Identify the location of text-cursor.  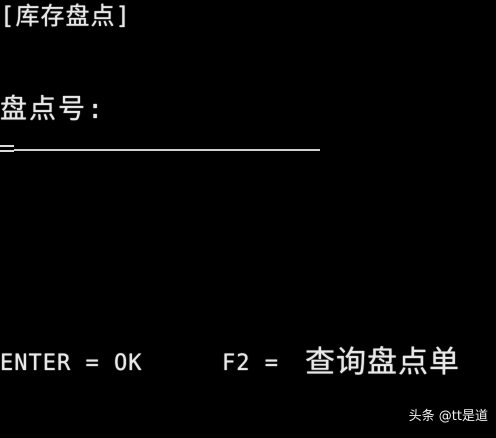
(7, 148).